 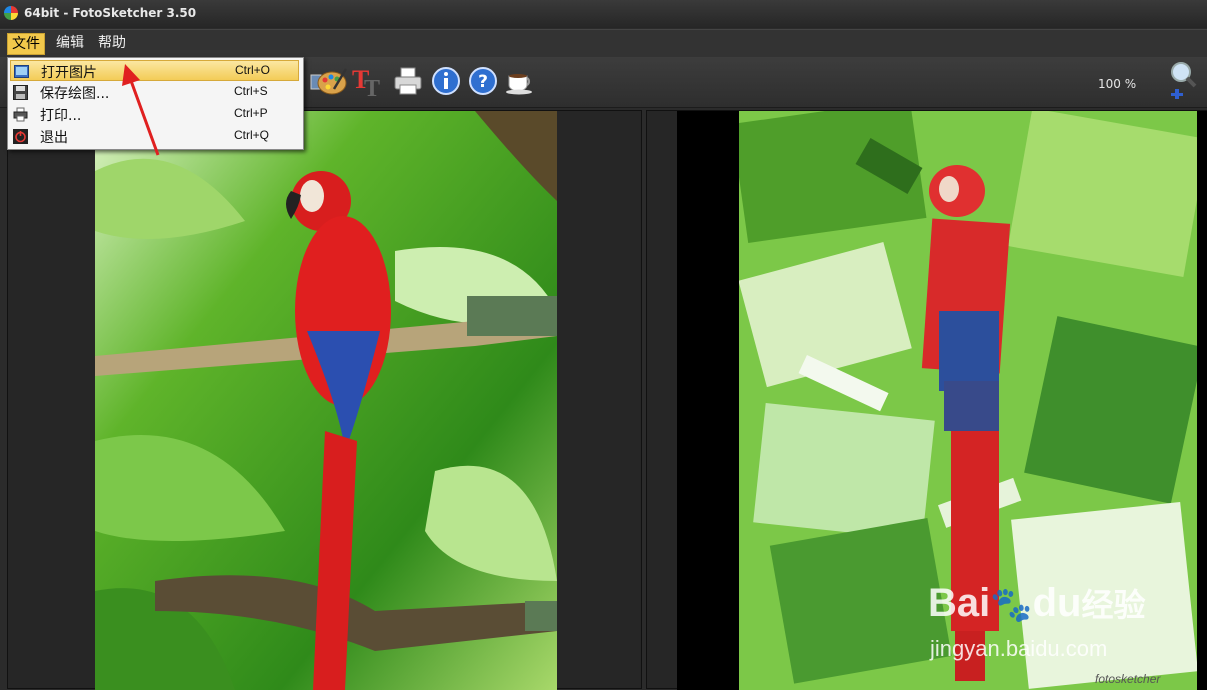 I want to click on annotation-arrow, so click(x=141, y=110).